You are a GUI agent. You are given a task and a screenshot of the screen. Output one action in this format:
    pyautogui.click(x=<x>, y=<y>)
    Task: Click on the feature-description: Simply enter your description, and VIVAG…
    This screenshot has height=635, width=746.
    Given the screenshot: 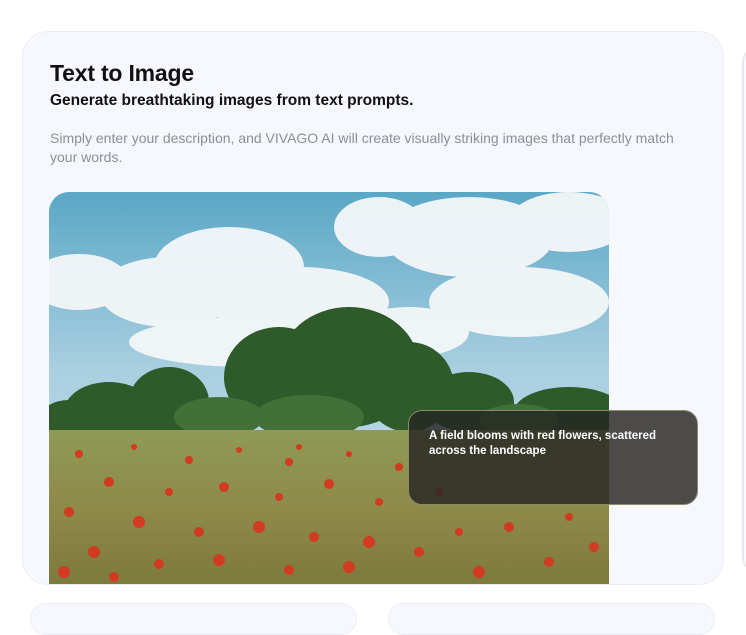 What is the action you would take?
    pyautogui.click(x=362, y=147)
    